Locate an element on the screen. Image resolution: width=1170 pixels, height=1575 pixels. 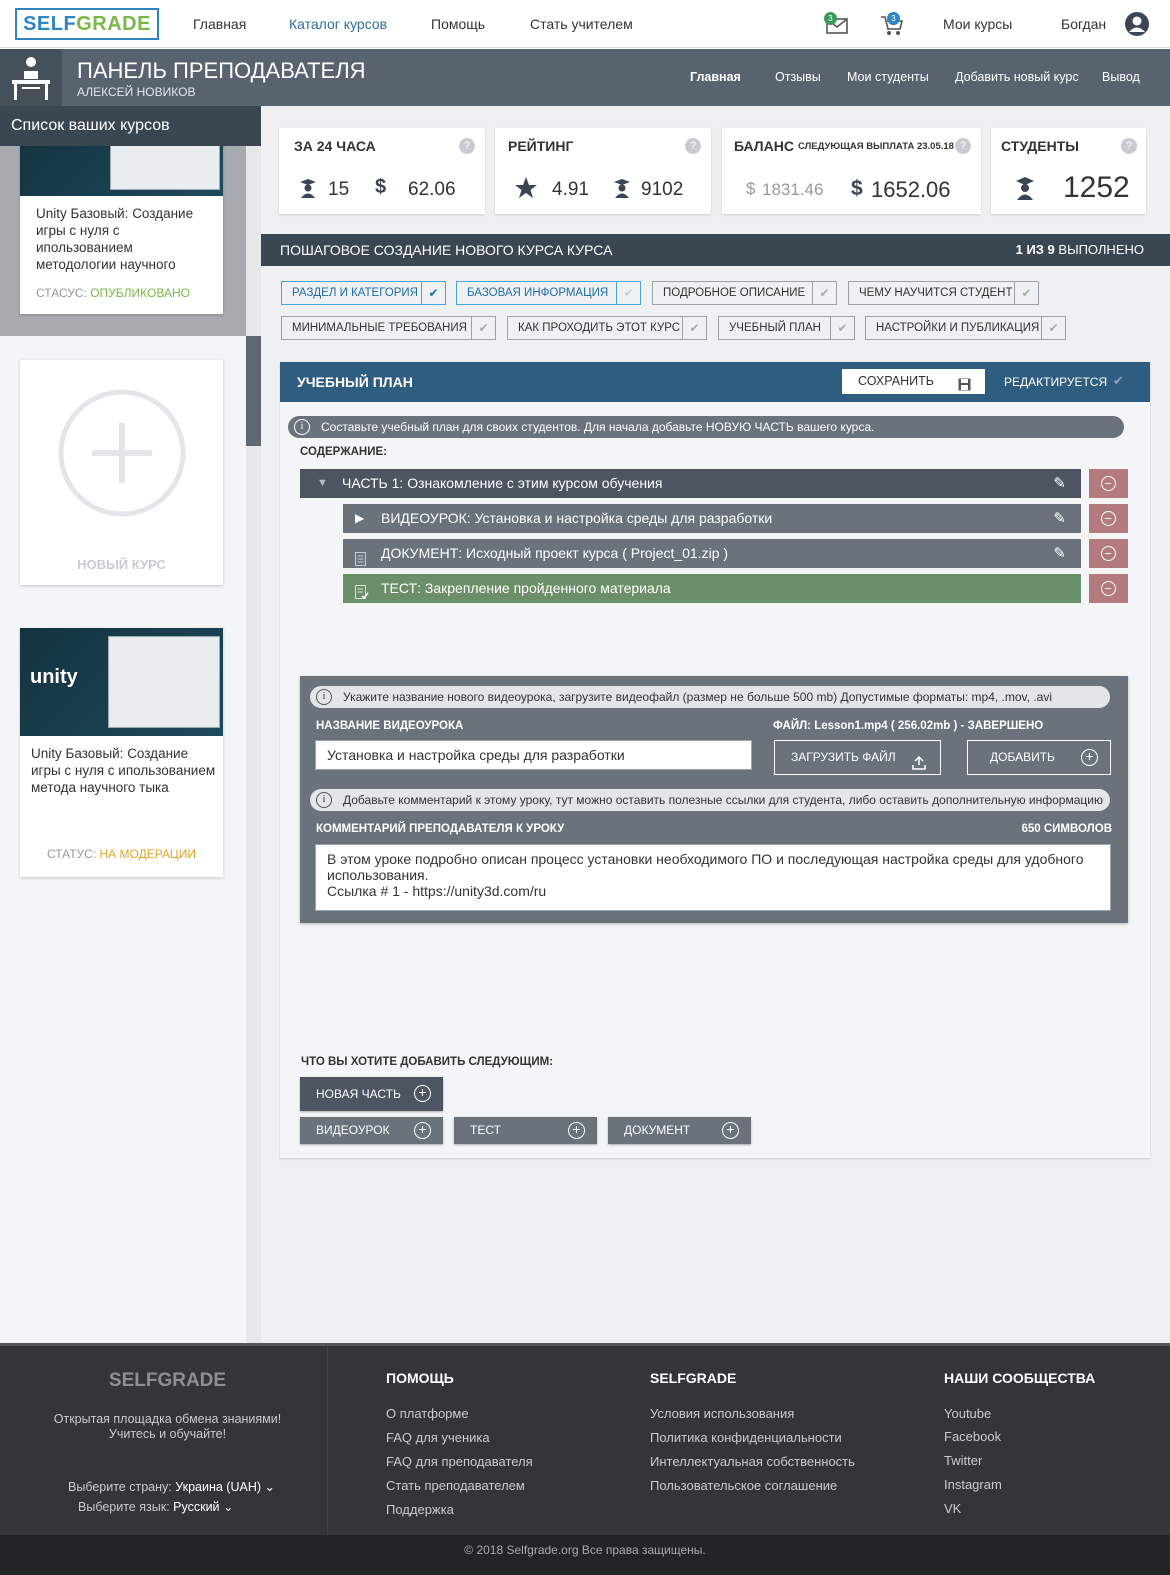
panel-nav-reviews: Отзывы is located at coordinates (798, 77).